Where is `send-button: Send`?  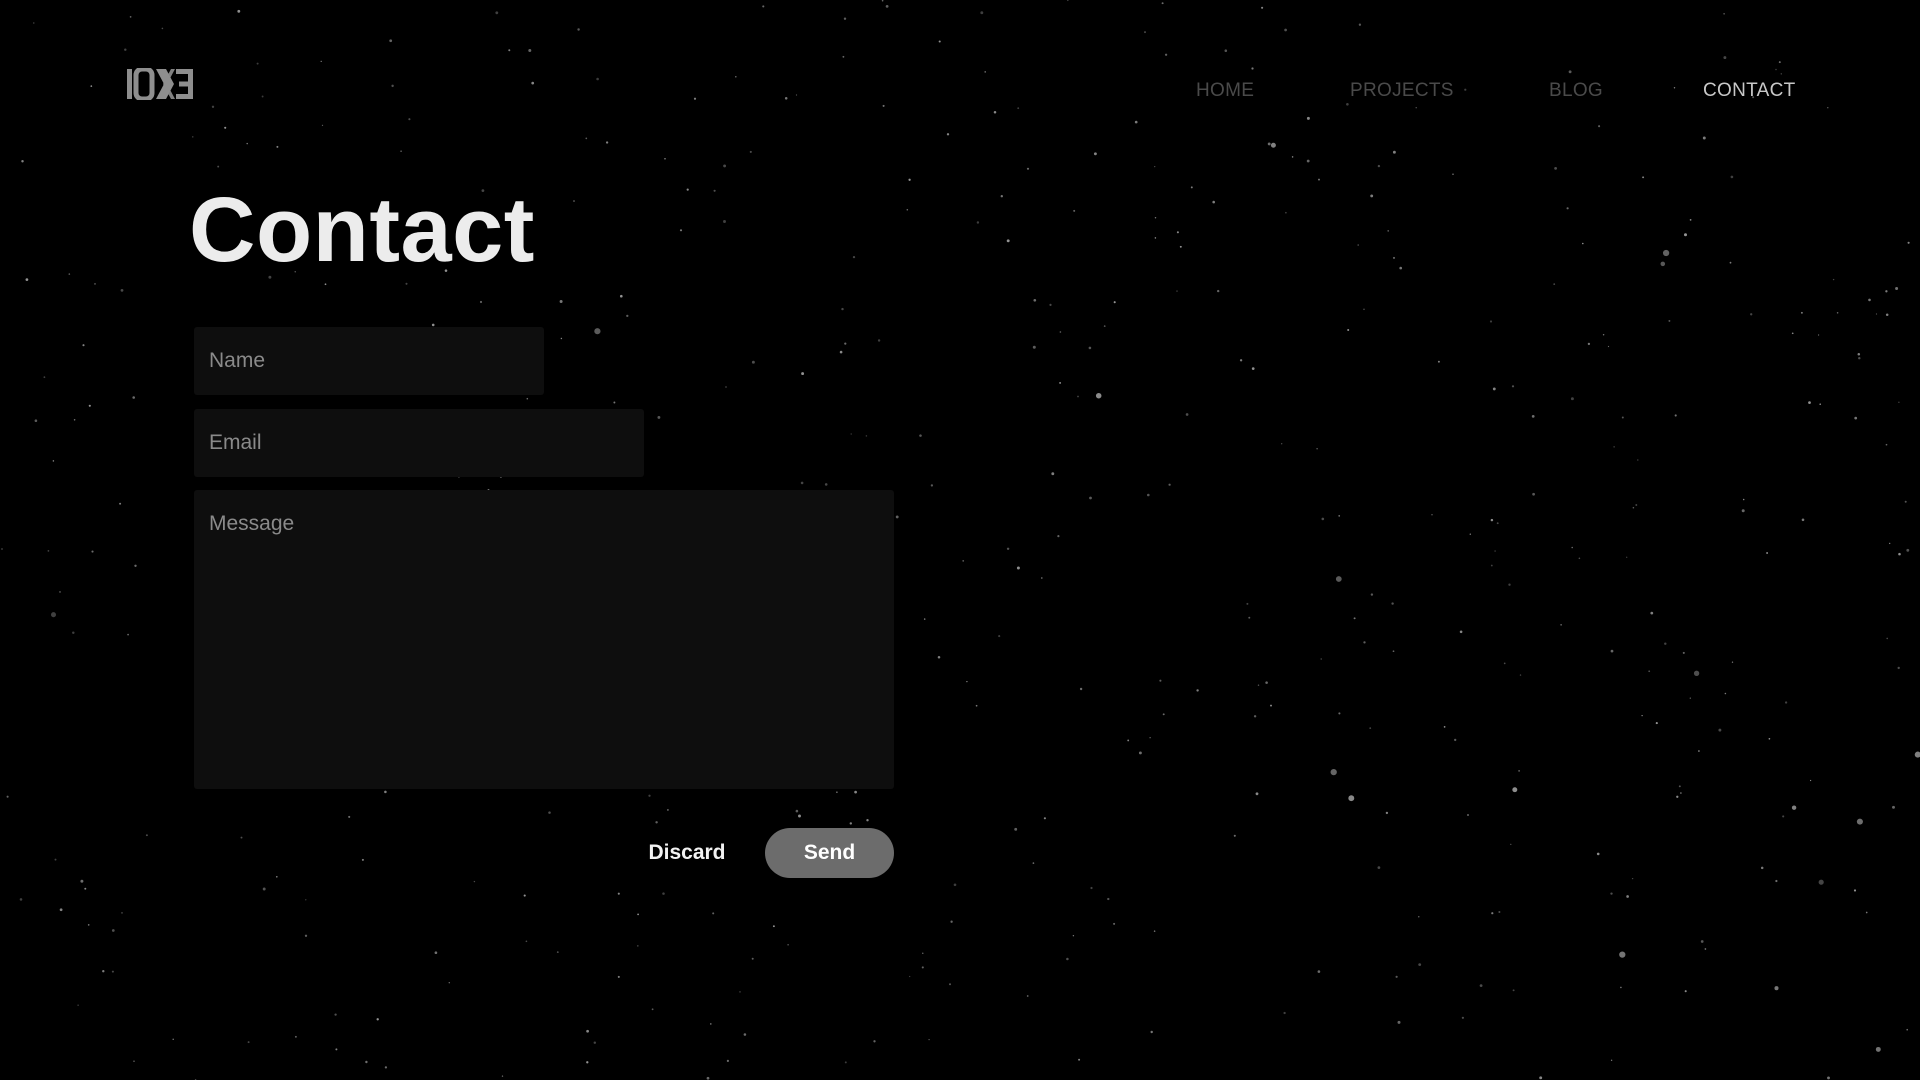
send-button: Send is located at coordinates (829, 853).